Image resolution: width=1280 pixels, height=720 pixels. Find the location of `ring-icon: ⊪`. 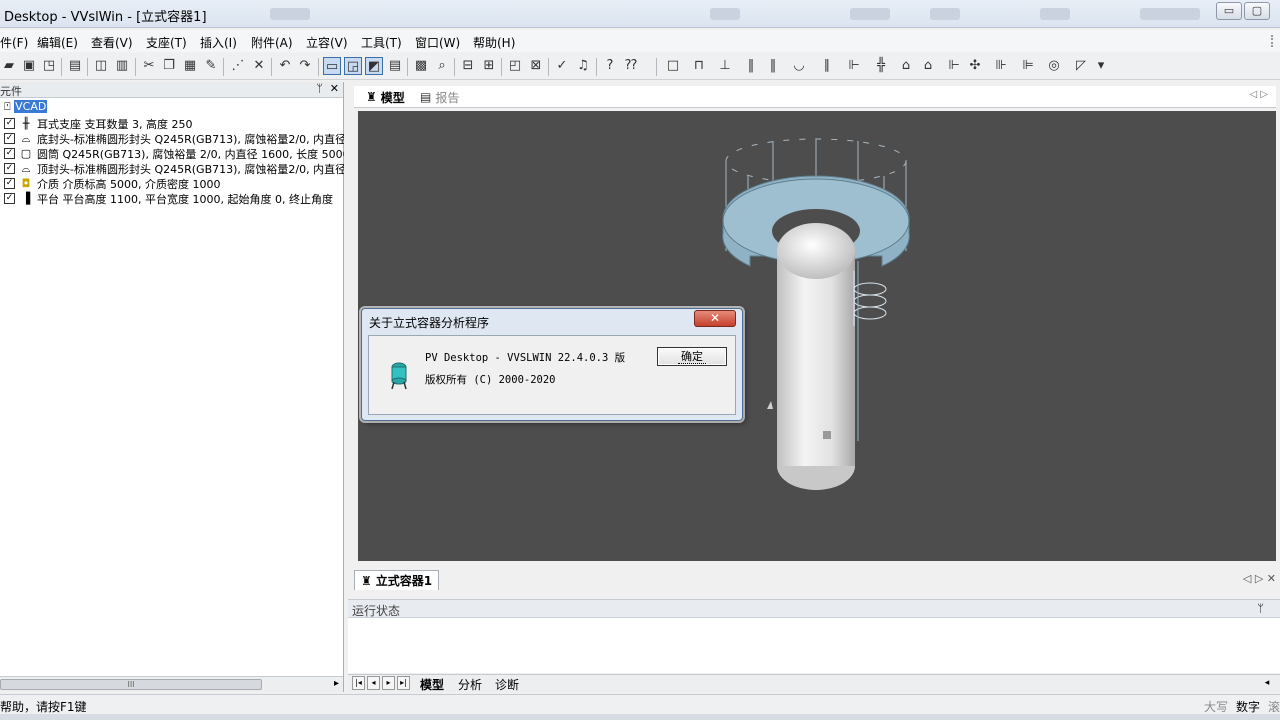

ring-icon: ⊪ is located at coordinates (1001, 66).